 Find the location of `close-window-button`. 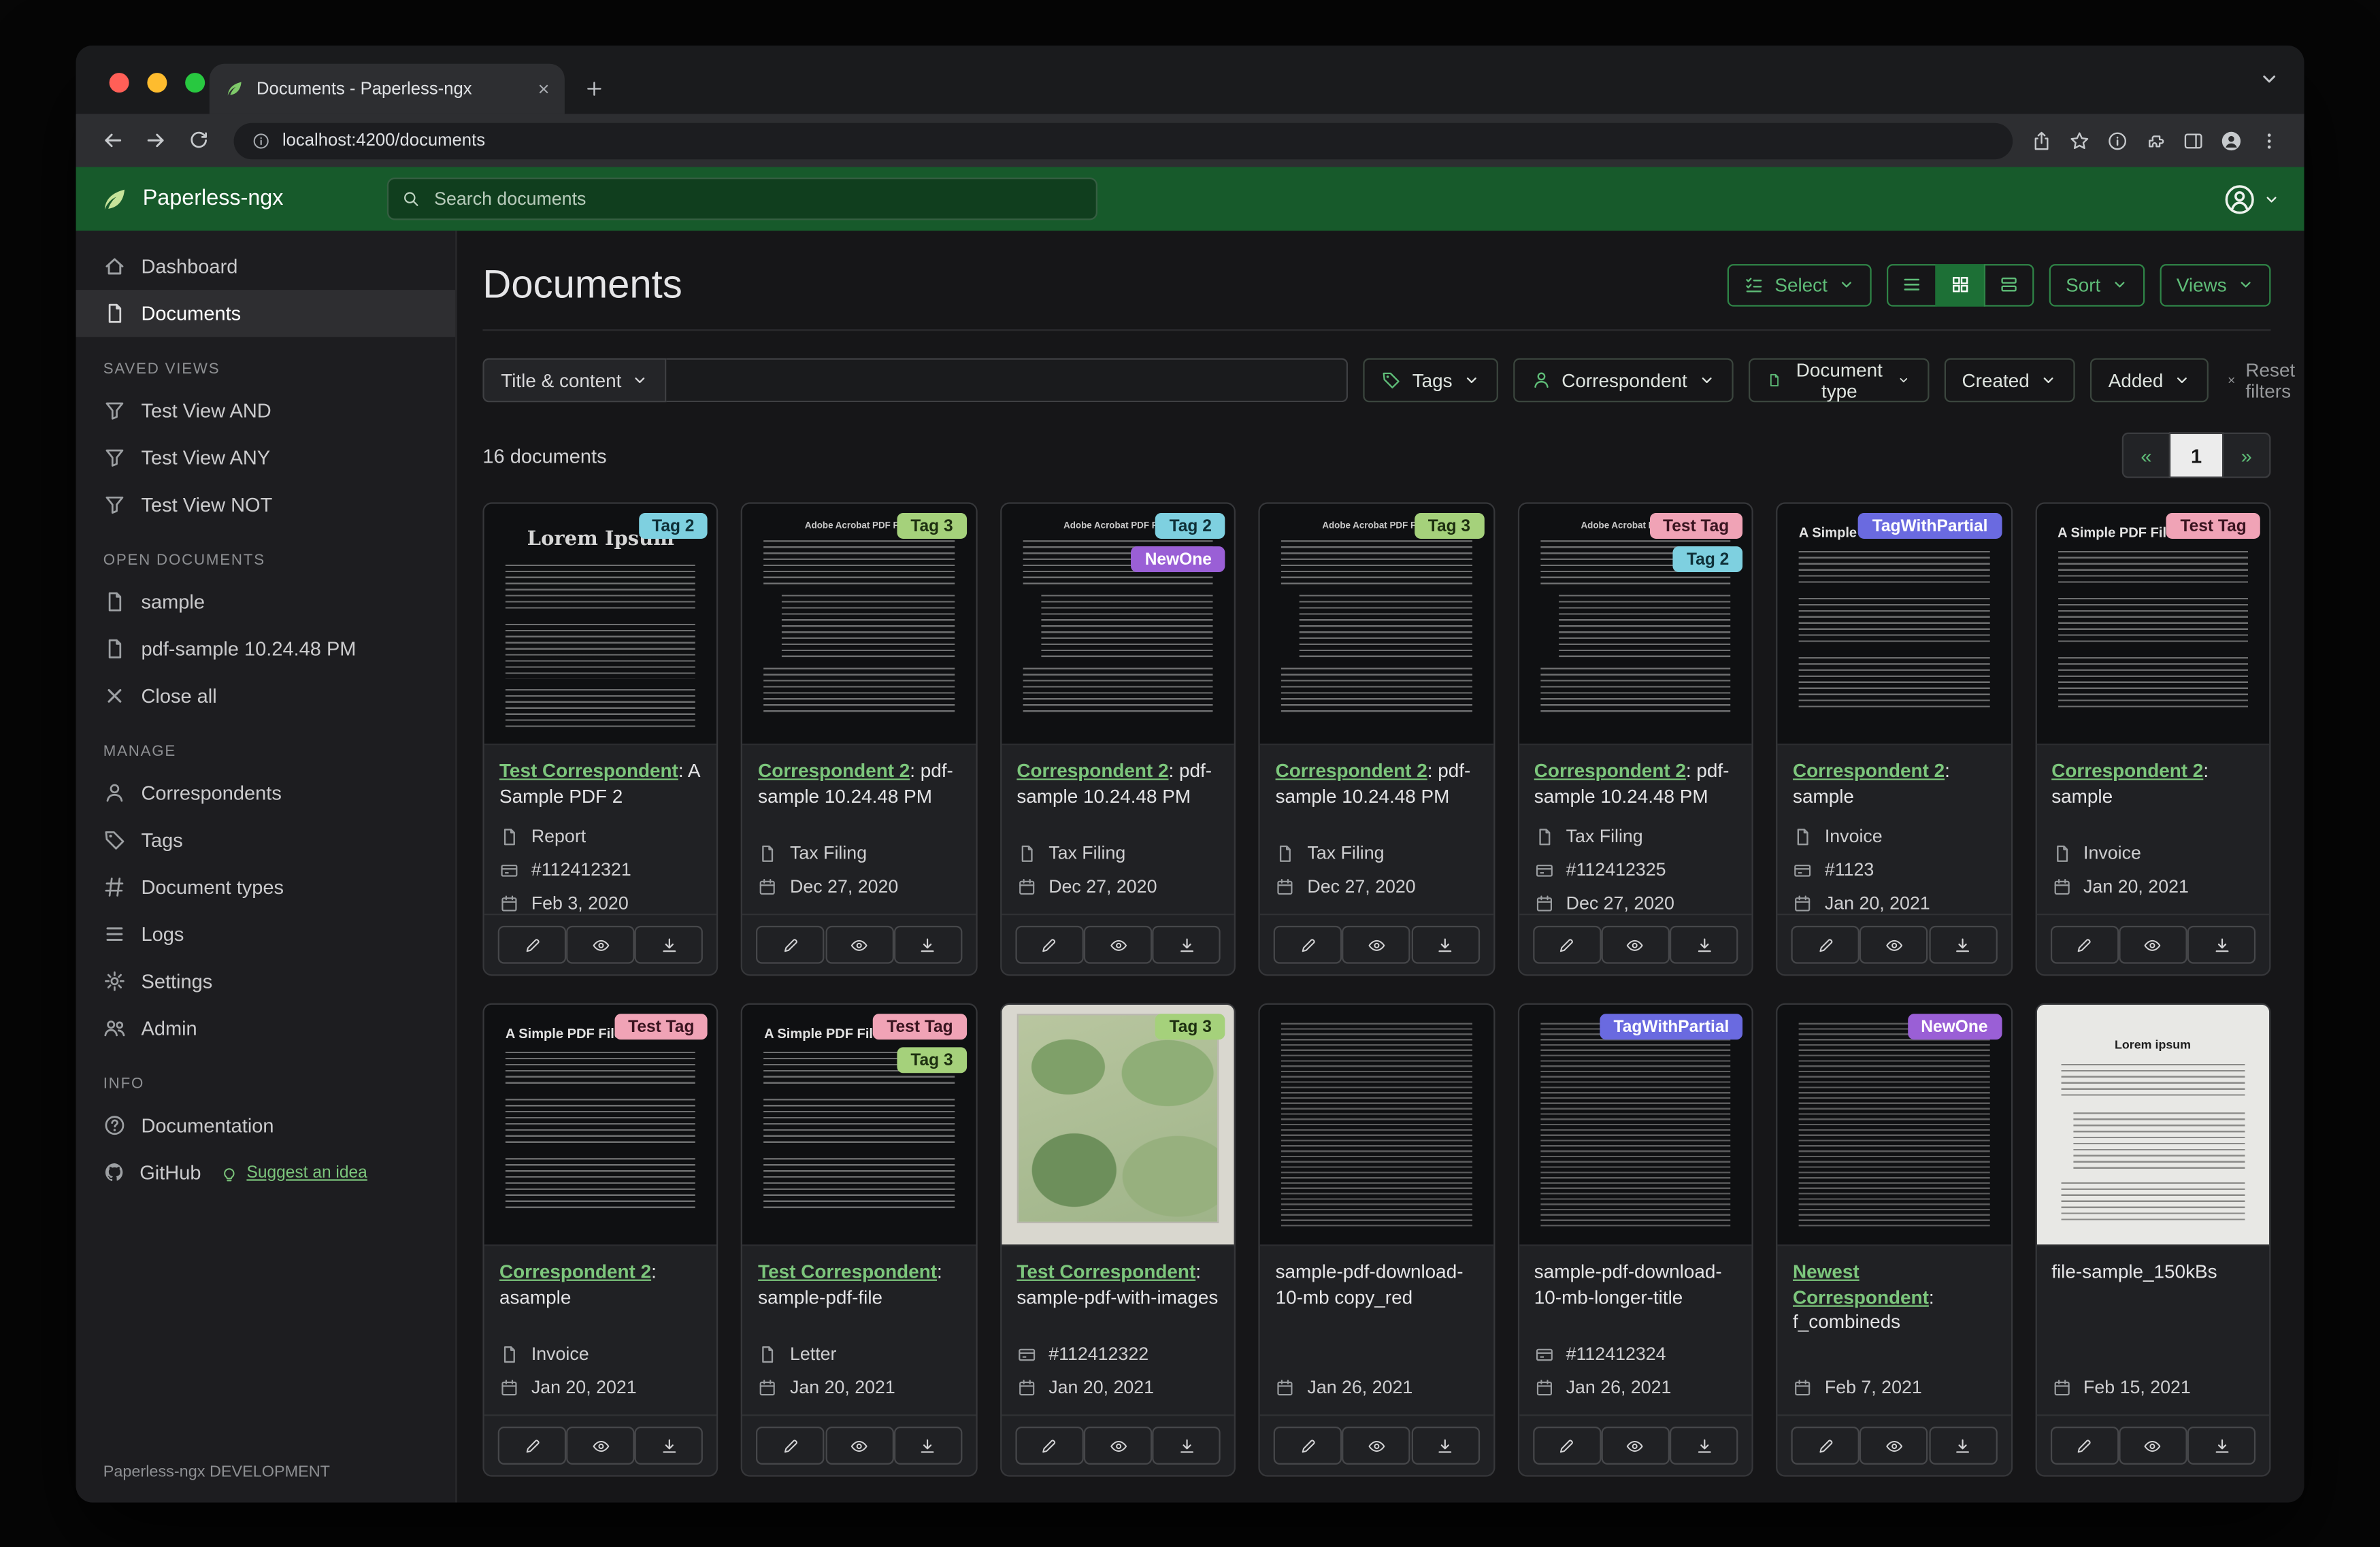

close-window-button is located at coordinates (119, 83).